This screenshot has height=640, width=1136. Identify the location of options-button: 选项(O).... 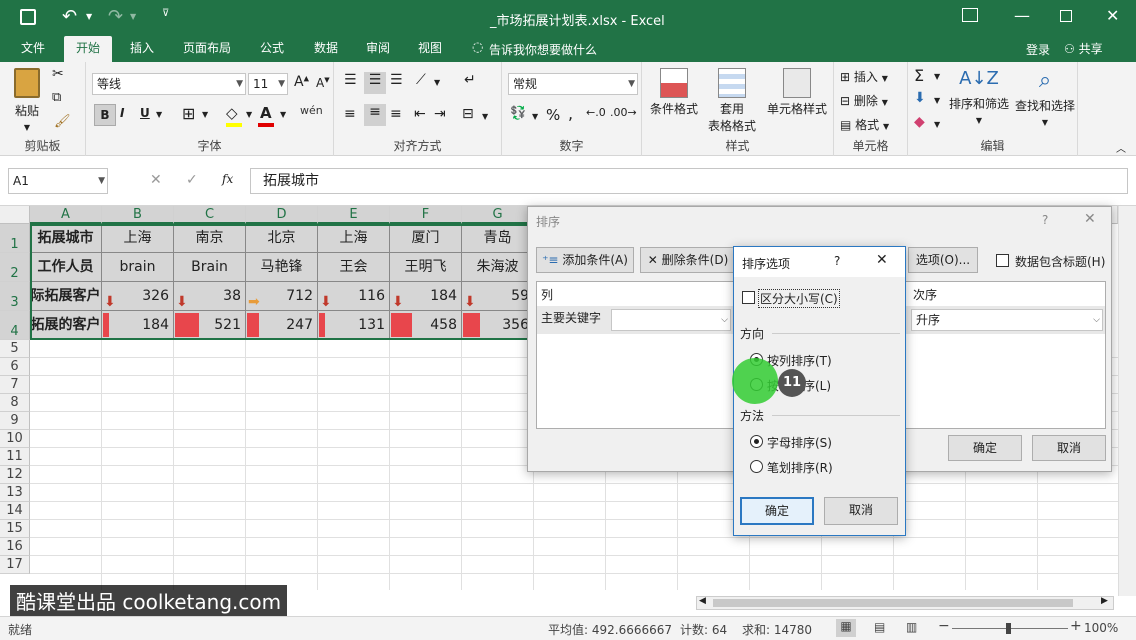
(943, 260).